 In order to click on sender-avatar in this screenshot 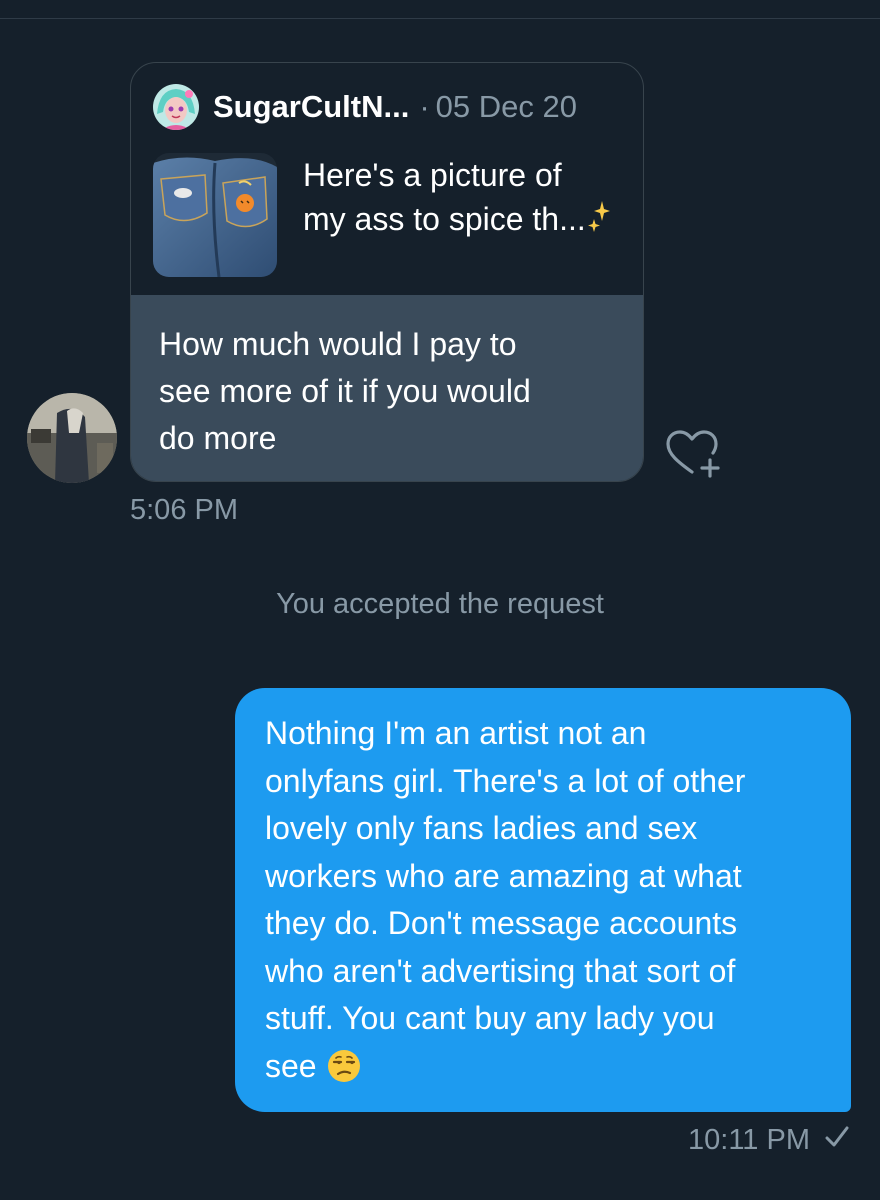, I will do `click(72, 438)`.